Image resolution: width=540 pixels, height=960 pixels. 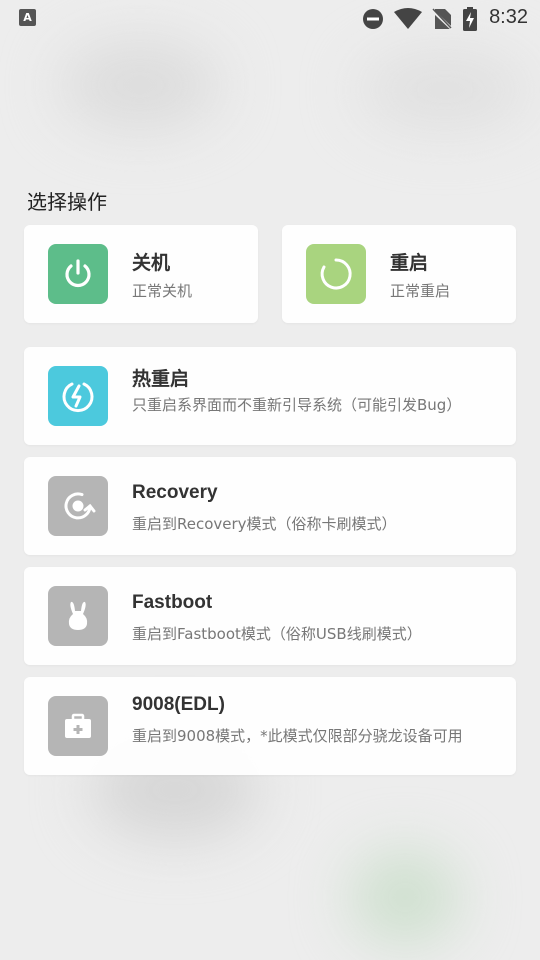 I want to click on card-description: 重启到Fastboot模式（俗称USB线刷模式）, so click(x=277, y=634).